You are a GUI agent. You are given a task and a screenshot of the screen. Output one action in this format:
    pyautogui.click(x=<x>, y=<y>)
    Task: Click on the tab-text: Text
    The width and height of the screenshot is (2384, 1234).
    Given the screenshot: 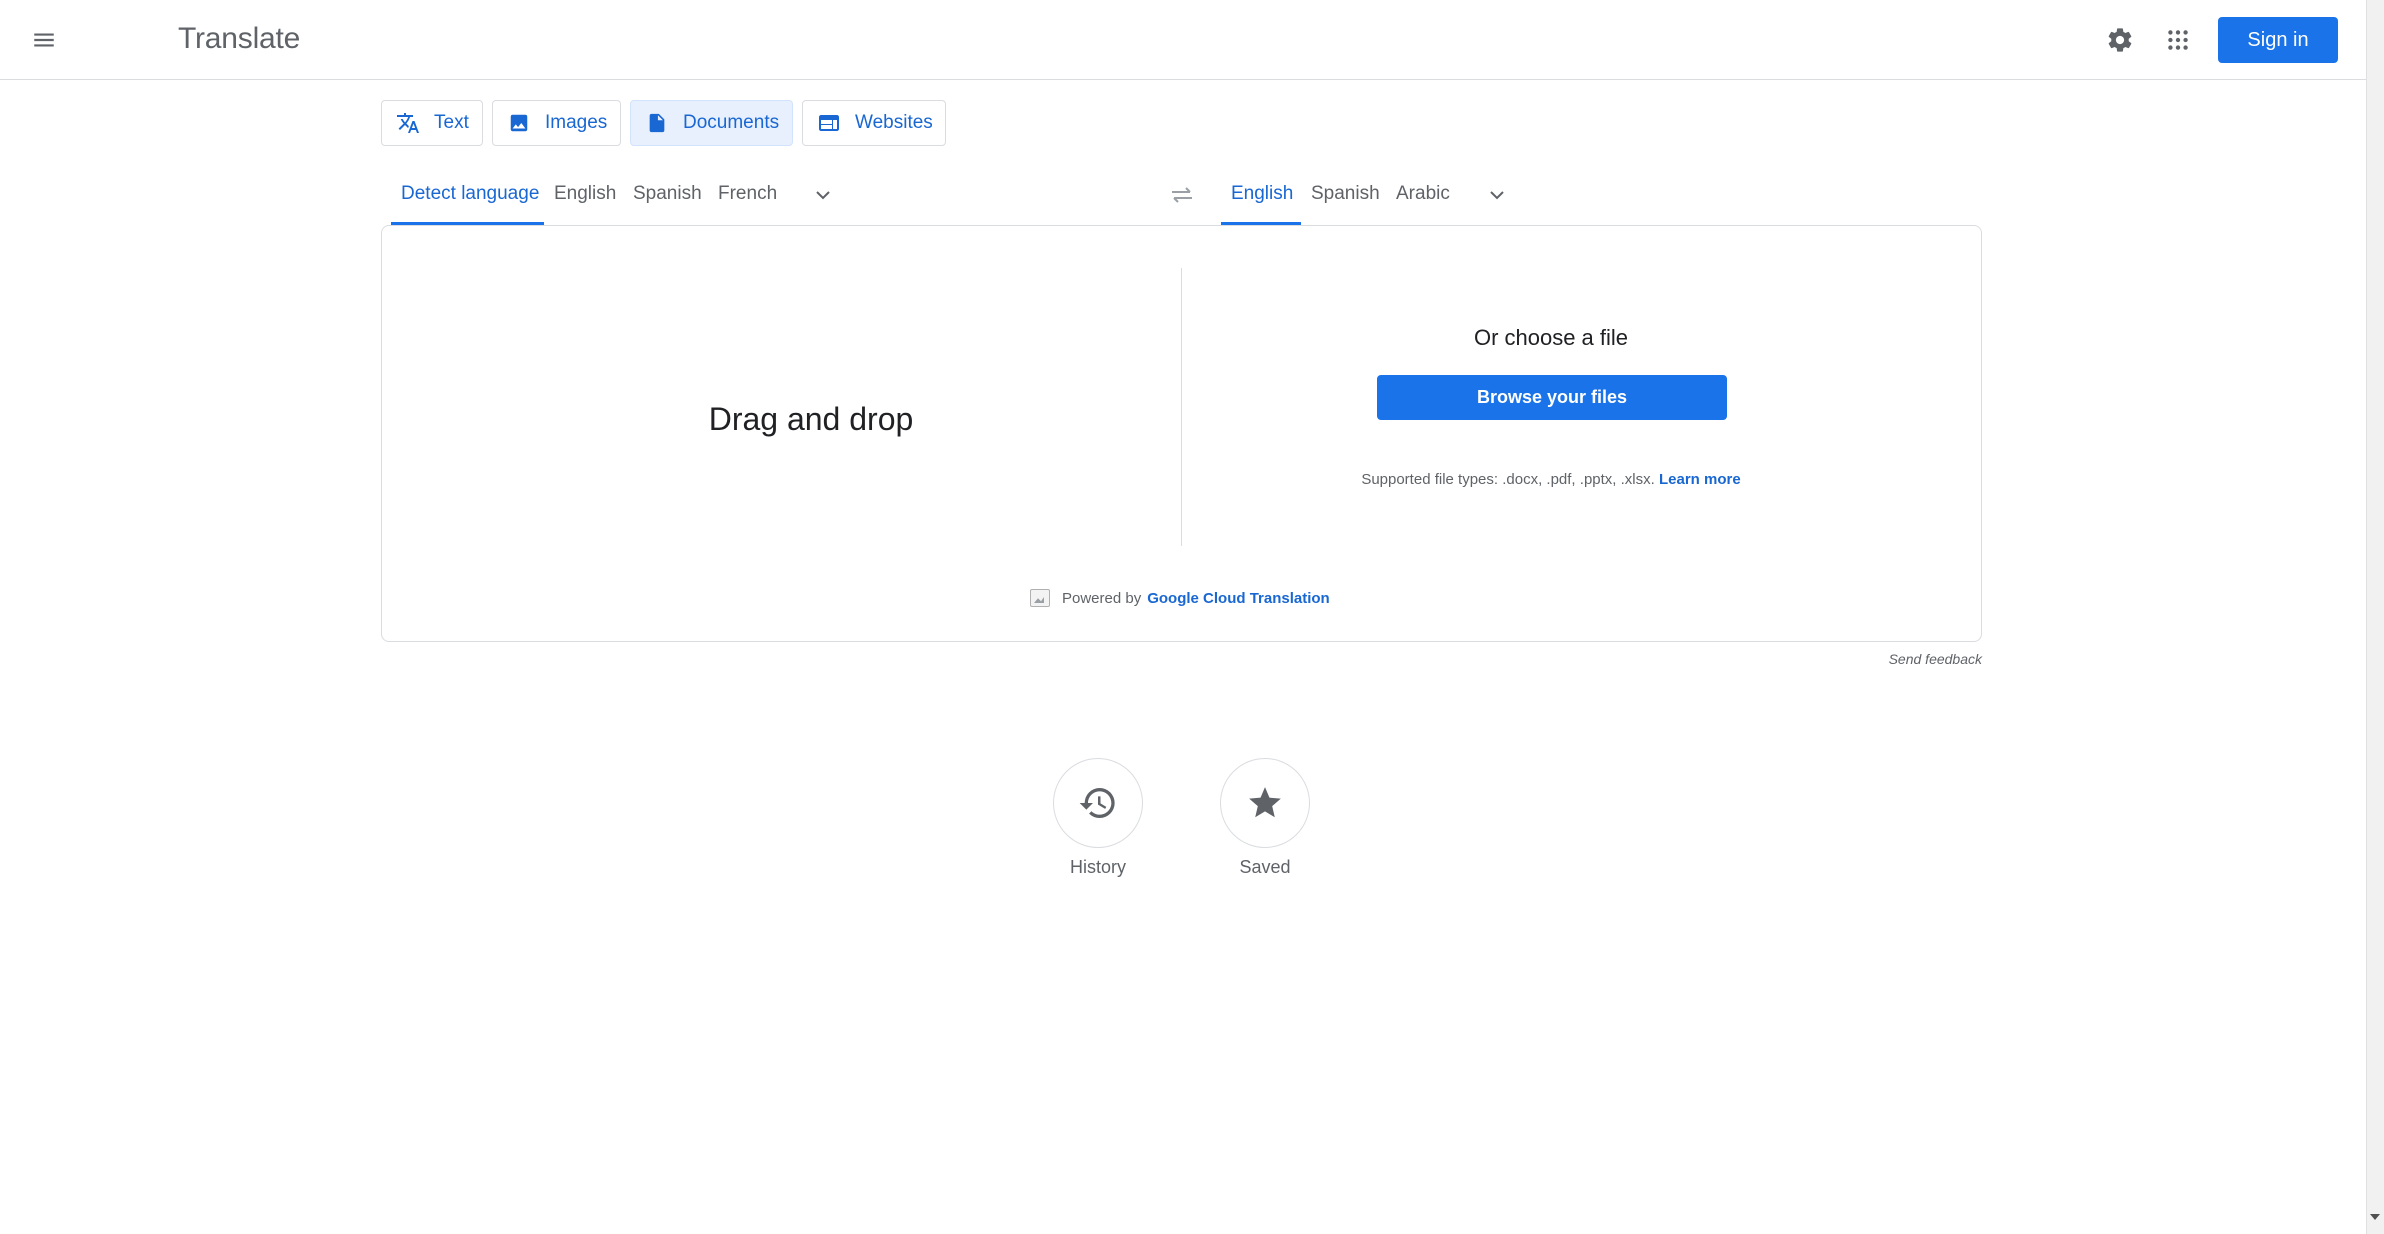 What is the action you would take?
    pyautogui.click(x=432, y=123)
    